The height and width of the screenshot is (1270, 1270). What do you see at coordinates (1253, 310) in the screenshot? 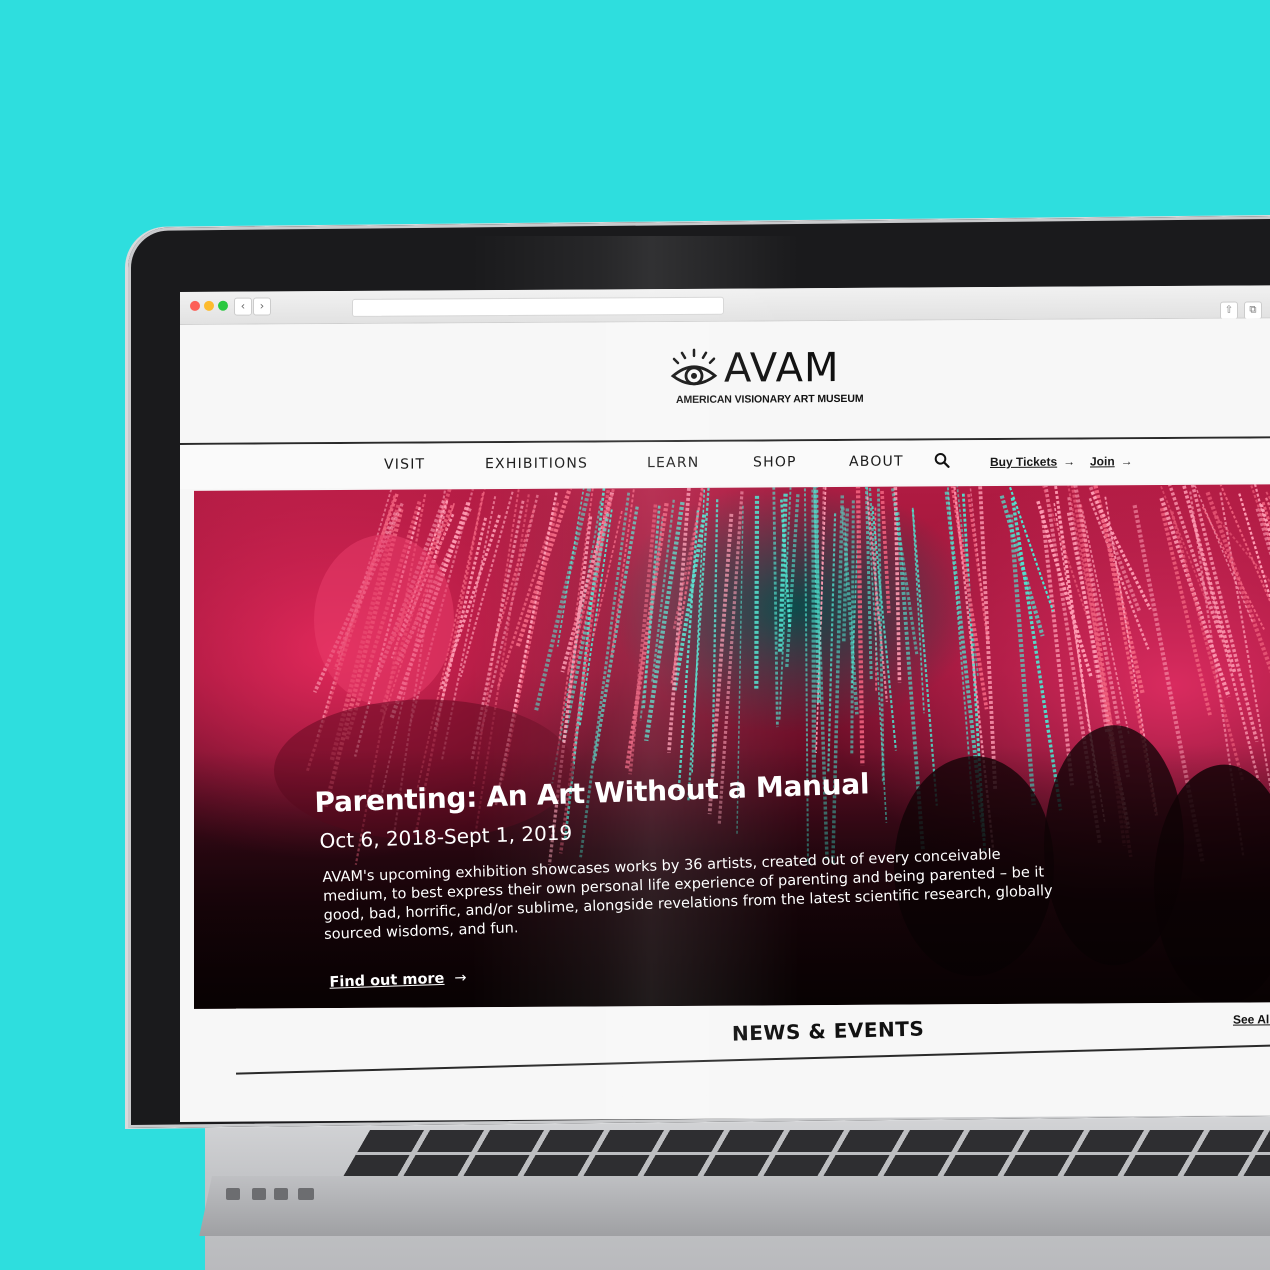
I see `tabs-icon: ⧉` at bounding box center [1253, 310].